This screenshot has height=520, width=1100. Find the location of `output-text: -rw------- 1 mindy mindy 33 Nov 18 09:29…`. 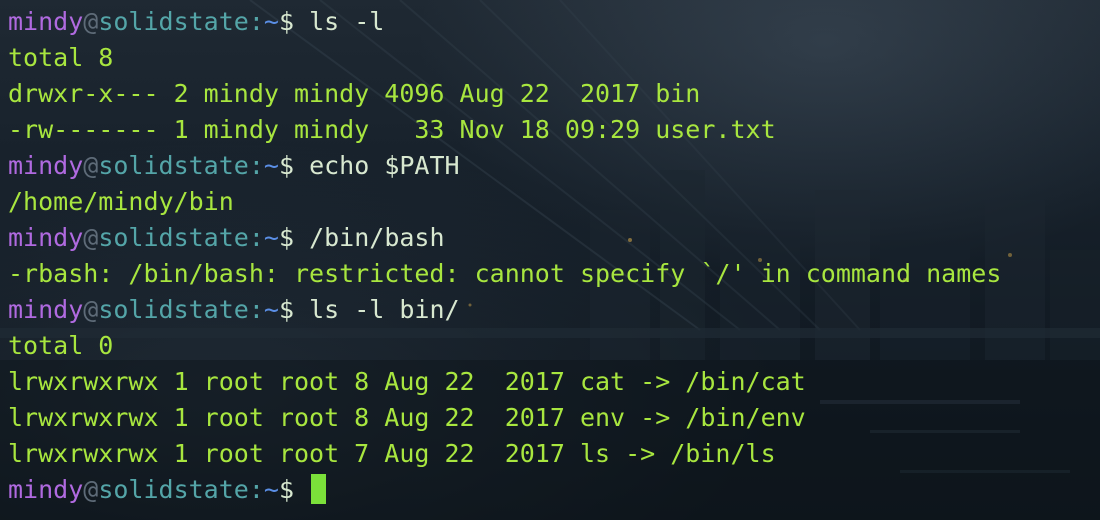

output-text: -rw------- 1 mindy mindy 33 Nov 18 09:29… is located at coordinates (392, 129).